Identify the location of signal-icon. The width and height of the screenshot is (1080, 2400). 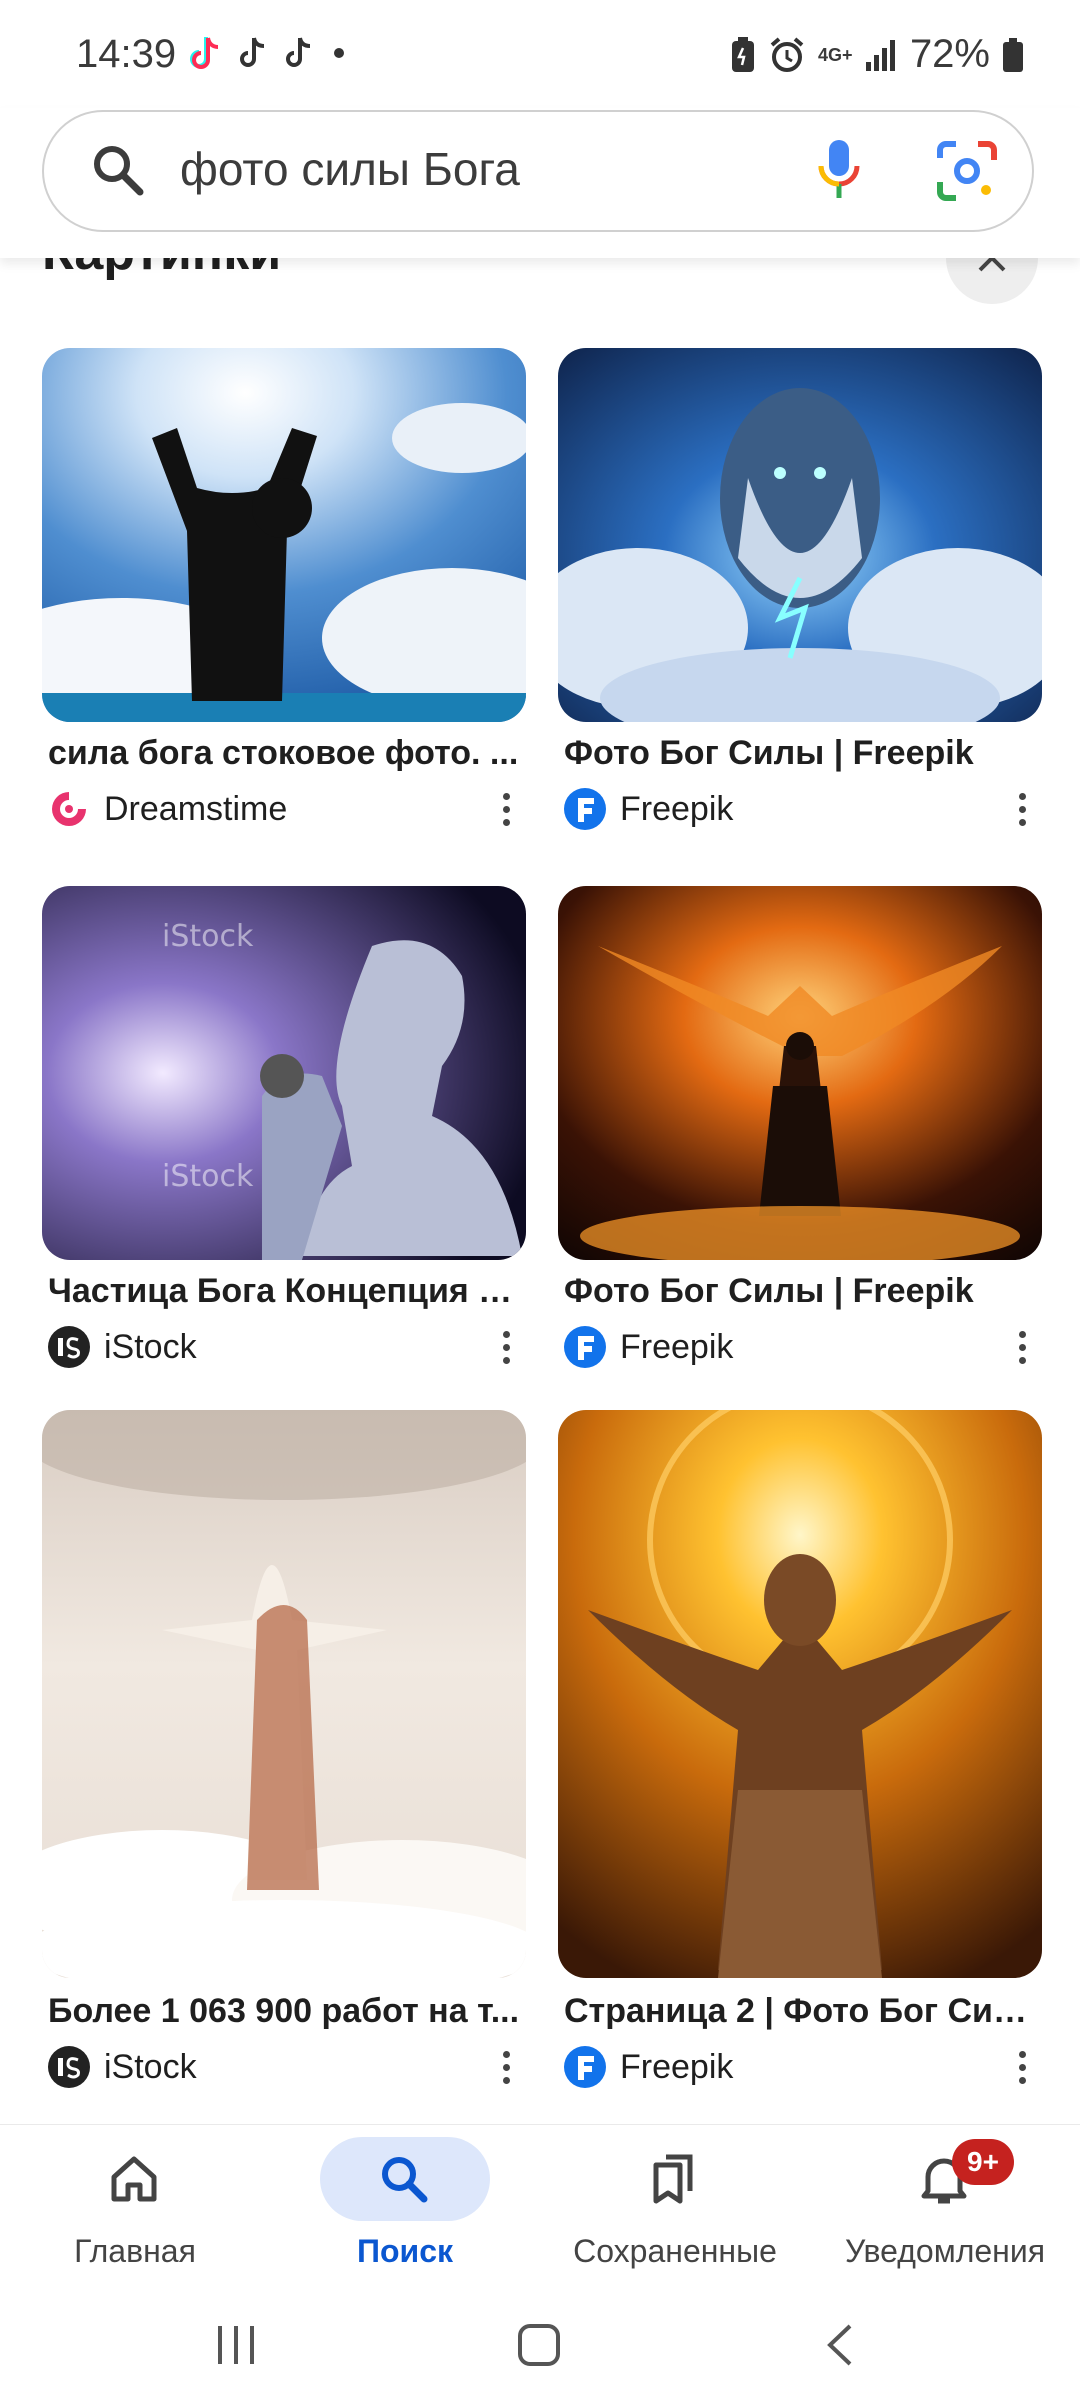
(880, 55).